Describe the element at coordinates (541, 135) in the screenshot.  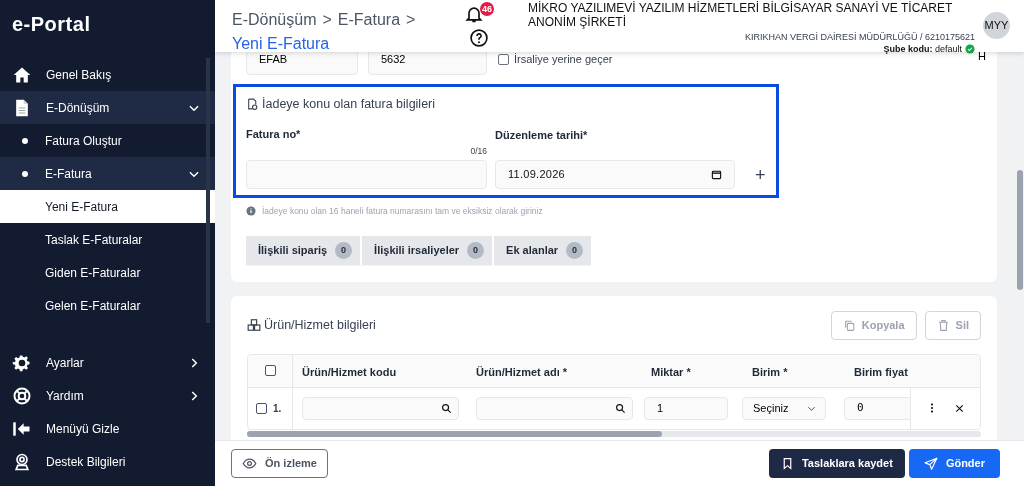
I see `field-label: Düzenleme tarihi*` at that location.